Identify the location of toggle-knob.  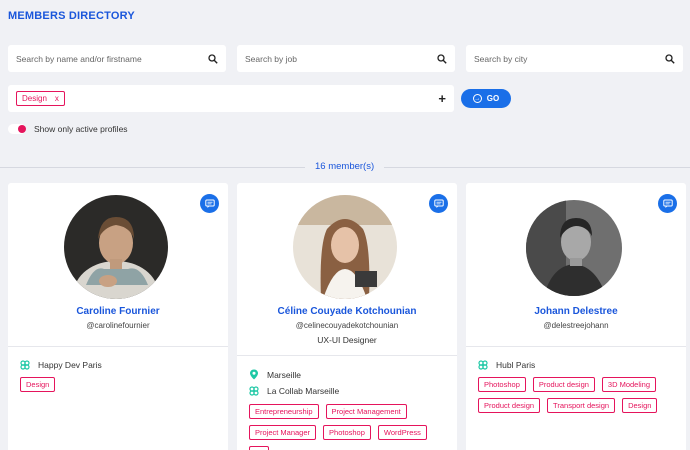
(22, 129).